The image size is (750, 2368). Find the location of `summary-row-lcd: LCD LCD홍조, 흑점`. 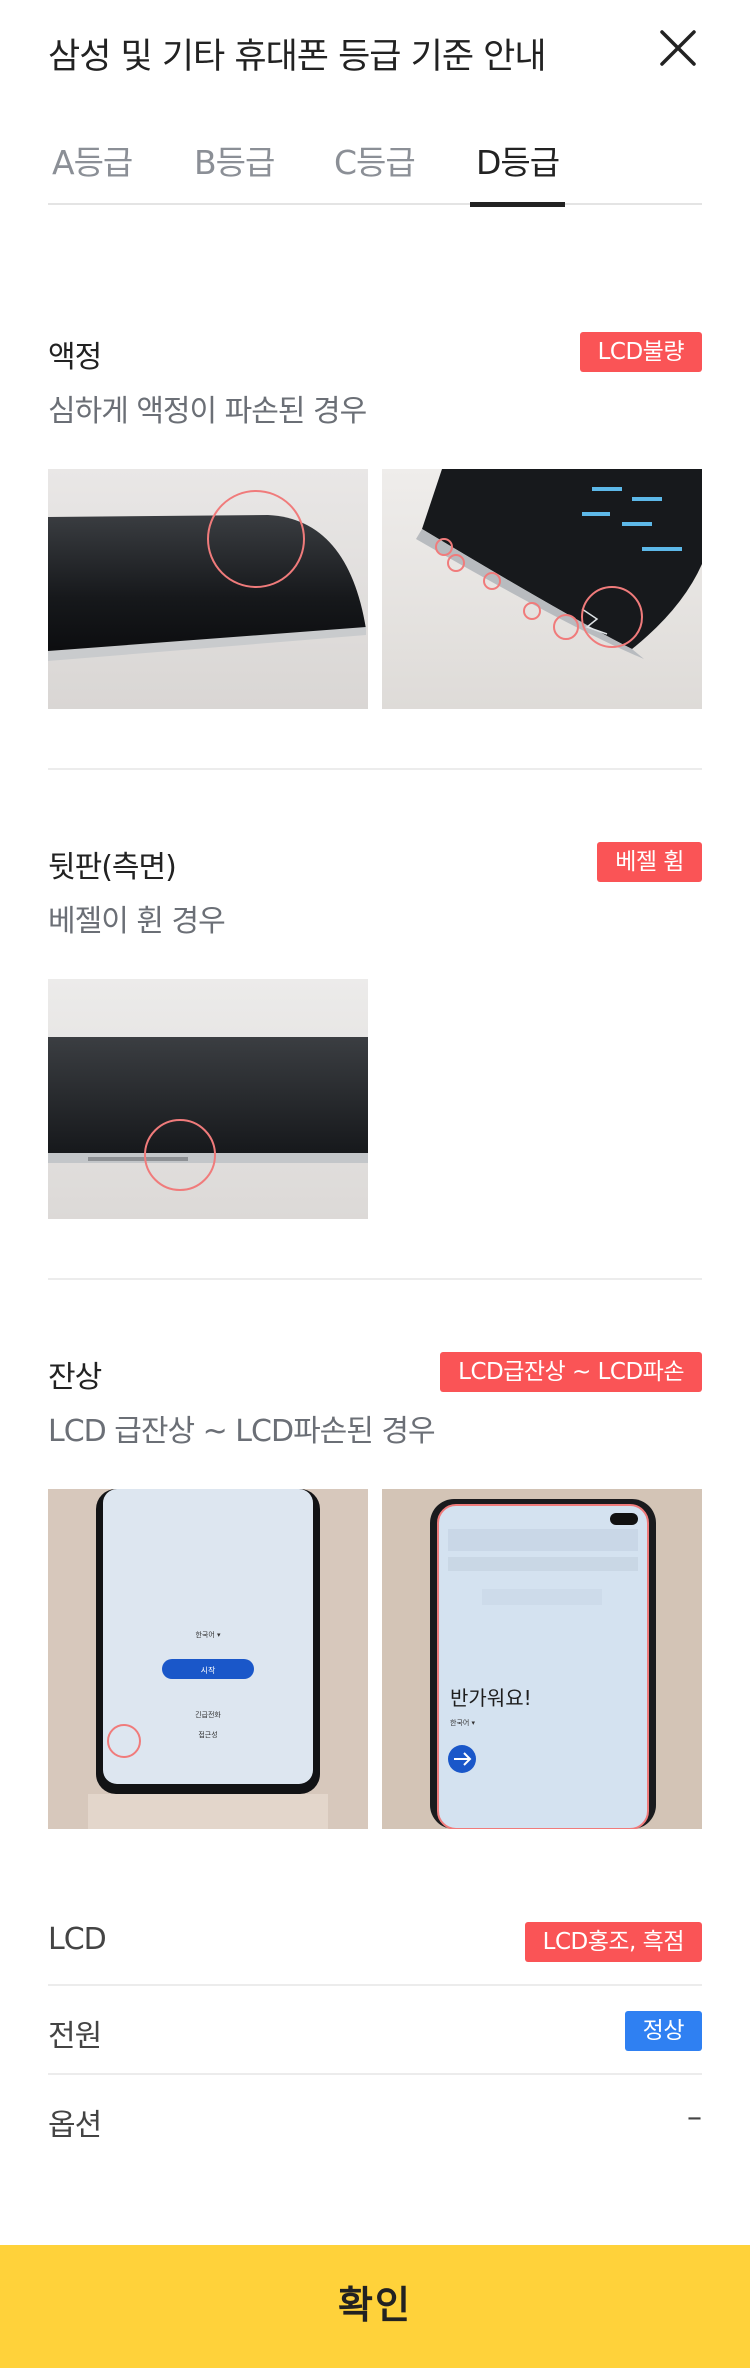

summary-row-lcd: LCD LCD홍조, 흑점 is located at coordinates (375, 1942).